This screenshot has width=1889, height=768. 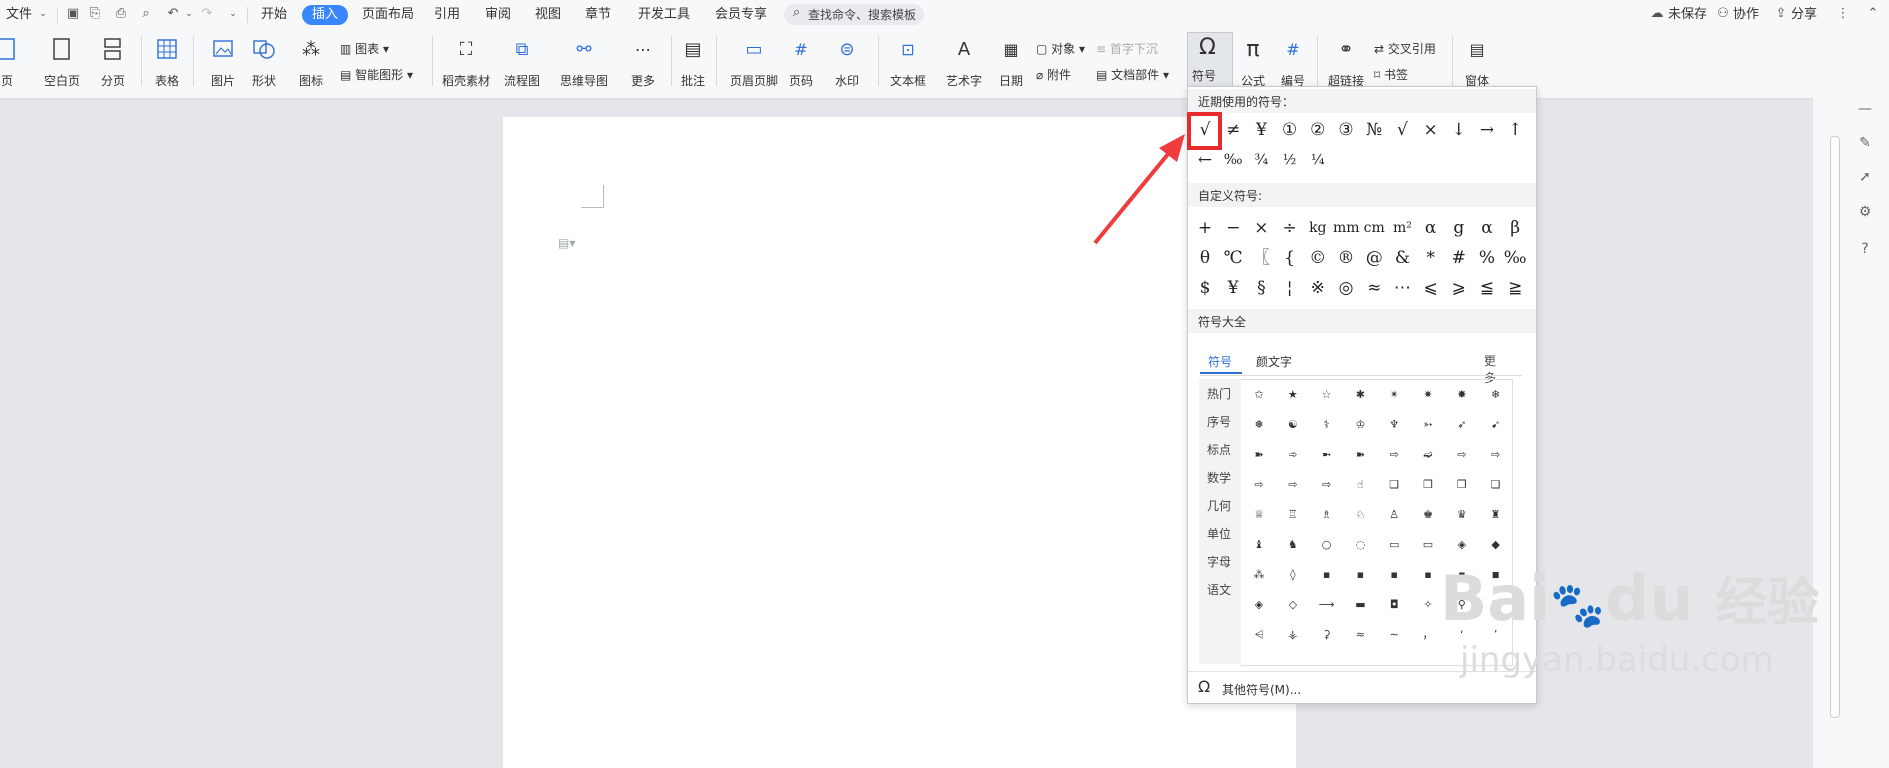 What do you see at coordinates (173, 14) in the screenshot?
I see `undo-icon: ↶` at bounding box center [173, 14].